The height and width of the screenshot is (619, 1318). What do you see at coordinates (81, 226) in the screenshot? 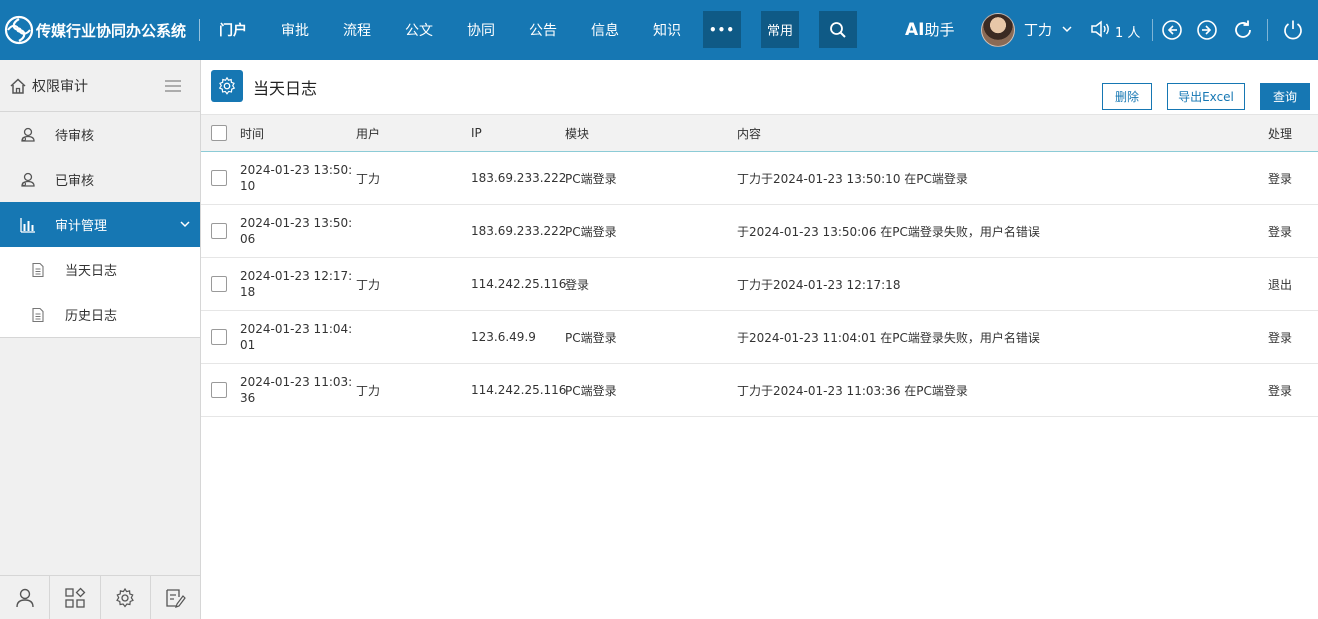
I see `sidebar-item-label: 审计管理` at bounding box center [81, 226].